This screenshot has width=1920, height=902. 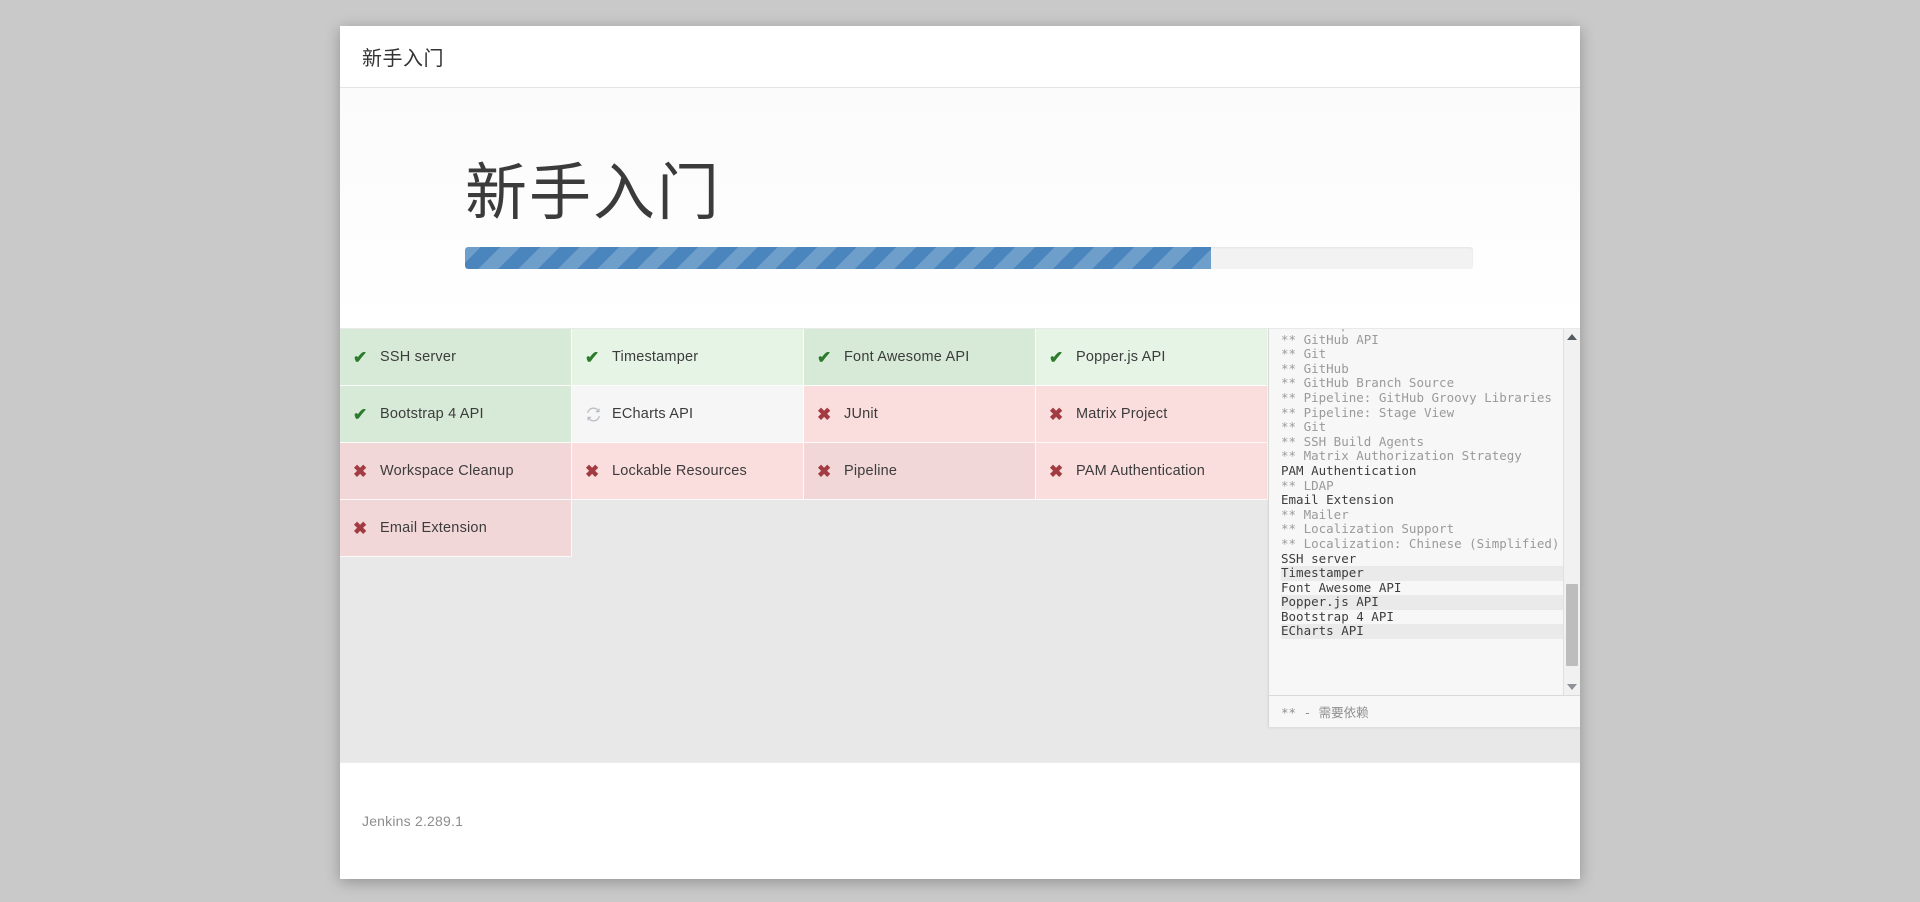 I want to click on plugin-tile: SSH server, so click(x=456, y=357).